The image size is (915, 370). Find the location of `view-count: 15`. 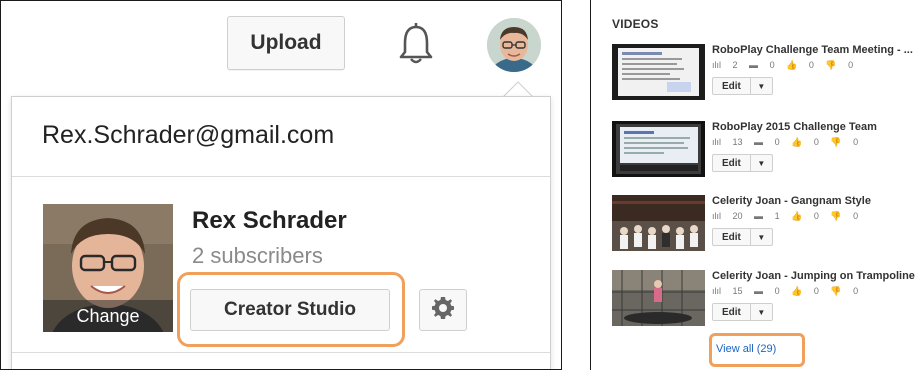

view-count: 15 is located at coordinates (737, 291).